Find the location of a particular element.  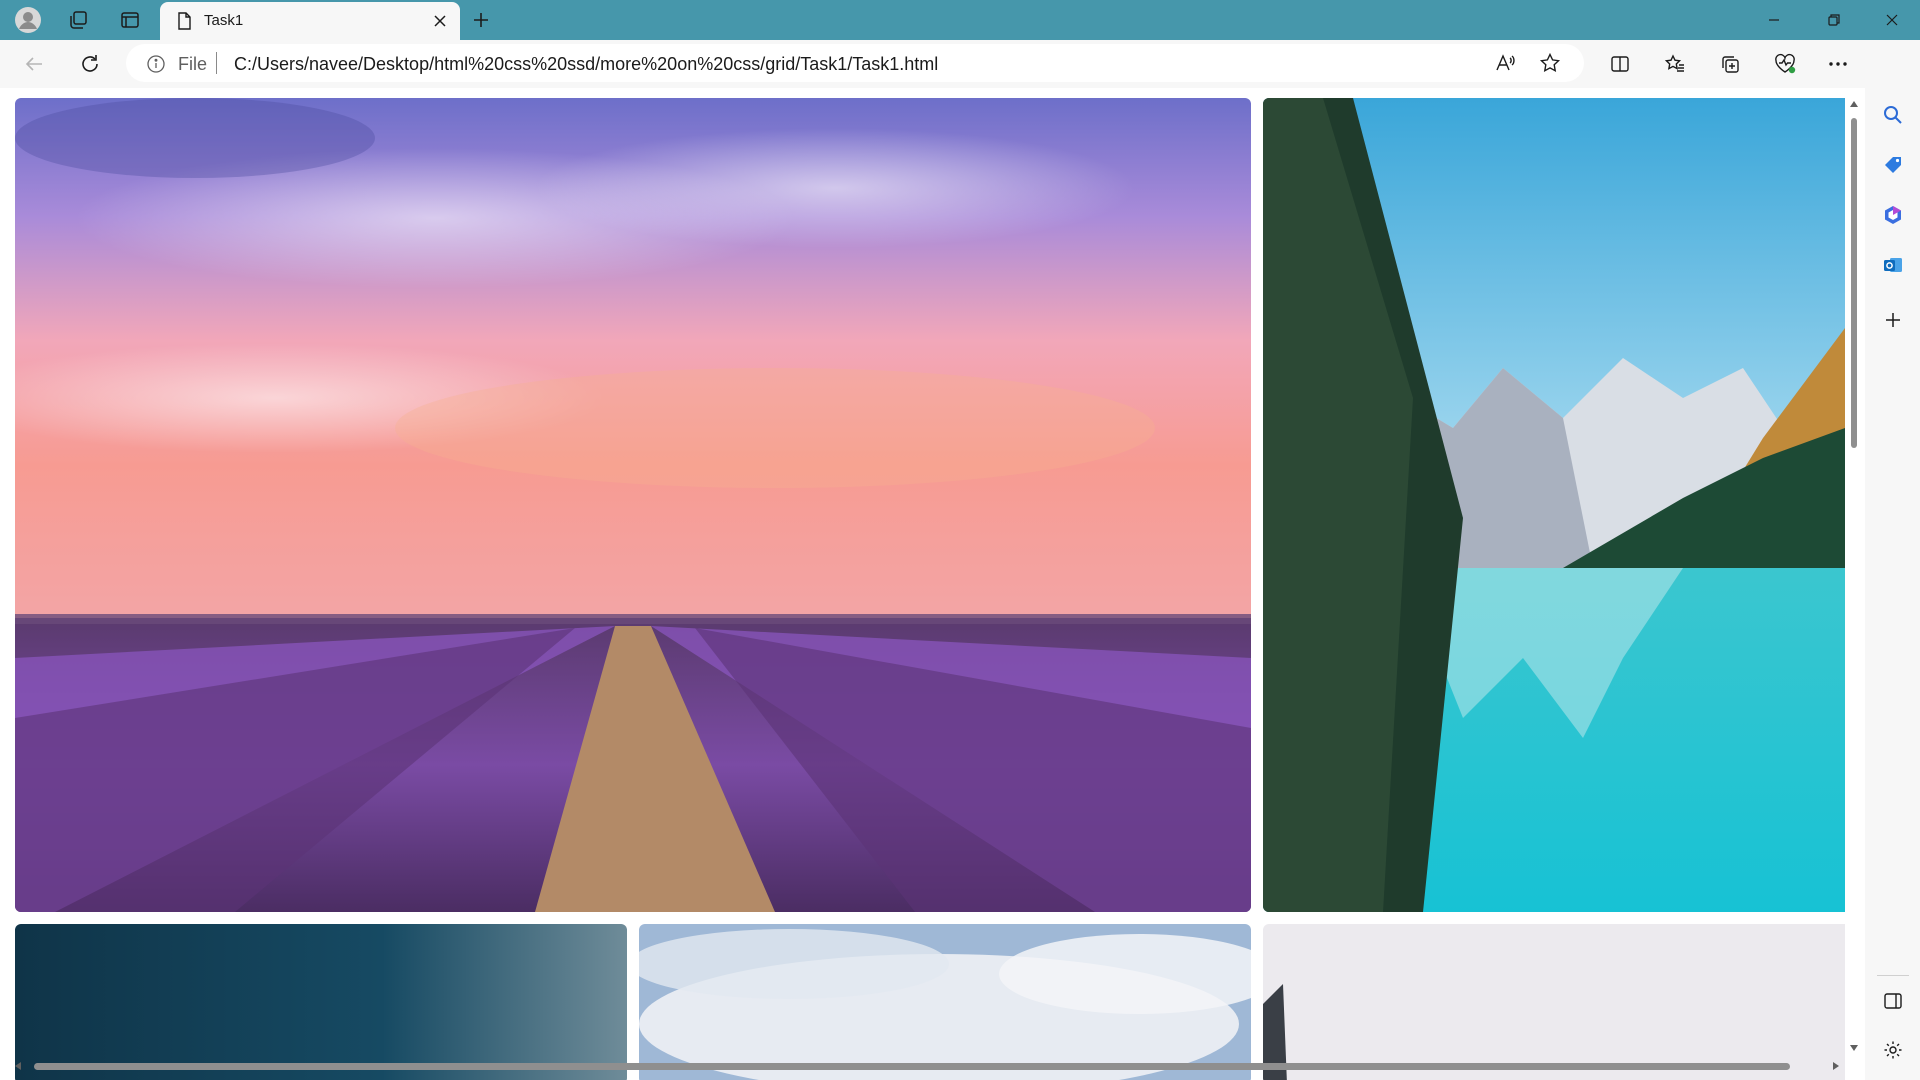

tab-task1: Task1 is located at coordinates (310, 21).